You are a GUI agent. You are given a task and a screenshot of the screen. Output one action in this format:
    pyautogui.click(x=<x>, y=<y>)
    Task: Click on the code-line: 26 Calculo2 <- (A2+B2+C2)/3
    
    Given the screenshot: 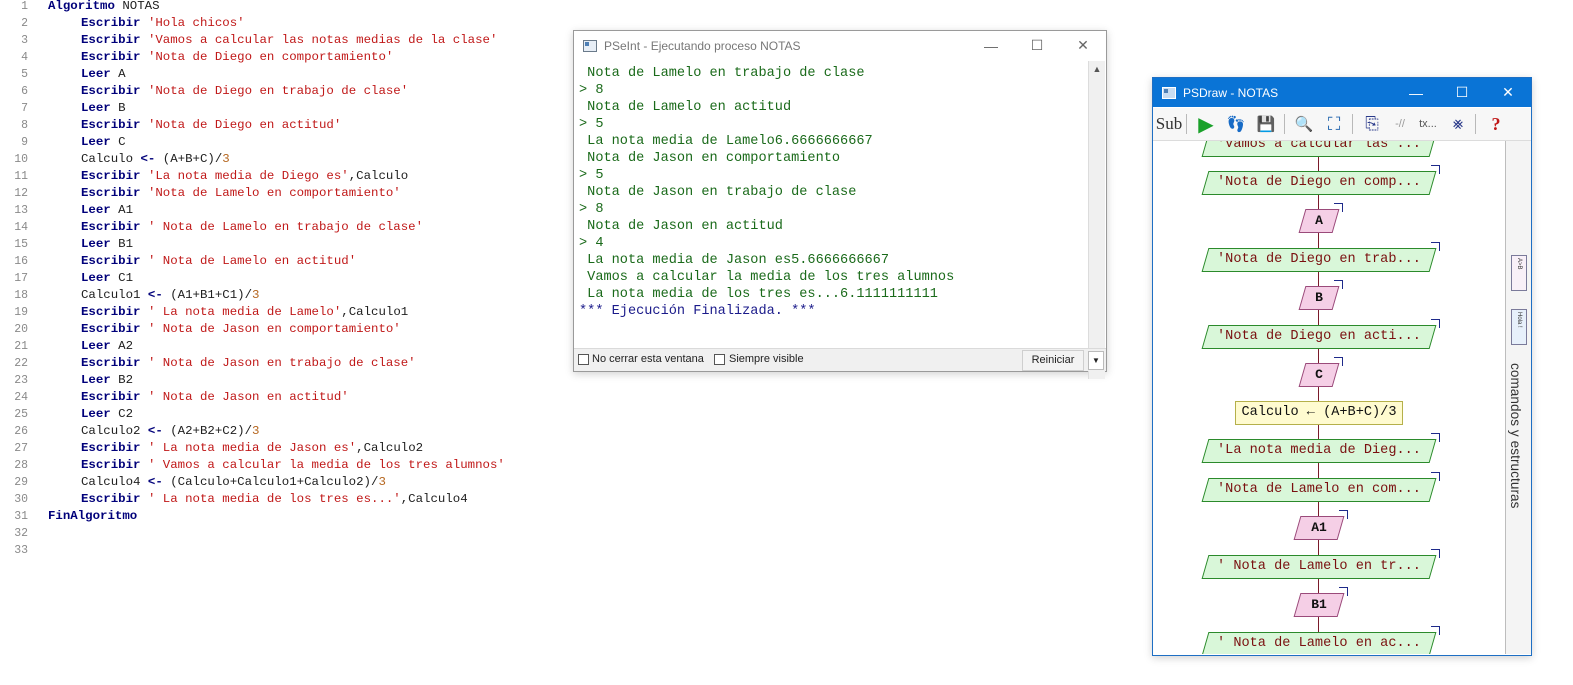 What is the action you would take?
    pyautogui.click(x=285, y=431)
    